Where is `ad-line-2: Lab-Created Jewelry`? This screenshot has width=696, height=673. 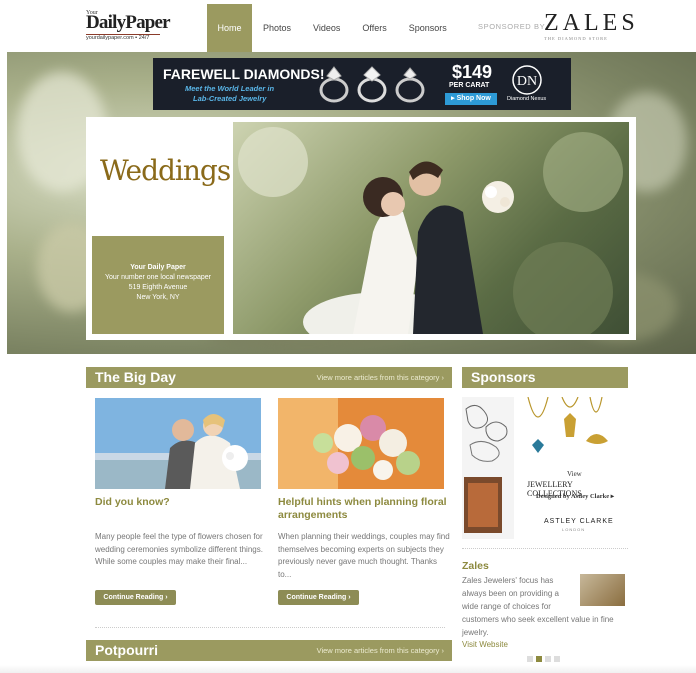 ad-line-2: Lab-Created Jewelry is located at coordinates (230, 98).